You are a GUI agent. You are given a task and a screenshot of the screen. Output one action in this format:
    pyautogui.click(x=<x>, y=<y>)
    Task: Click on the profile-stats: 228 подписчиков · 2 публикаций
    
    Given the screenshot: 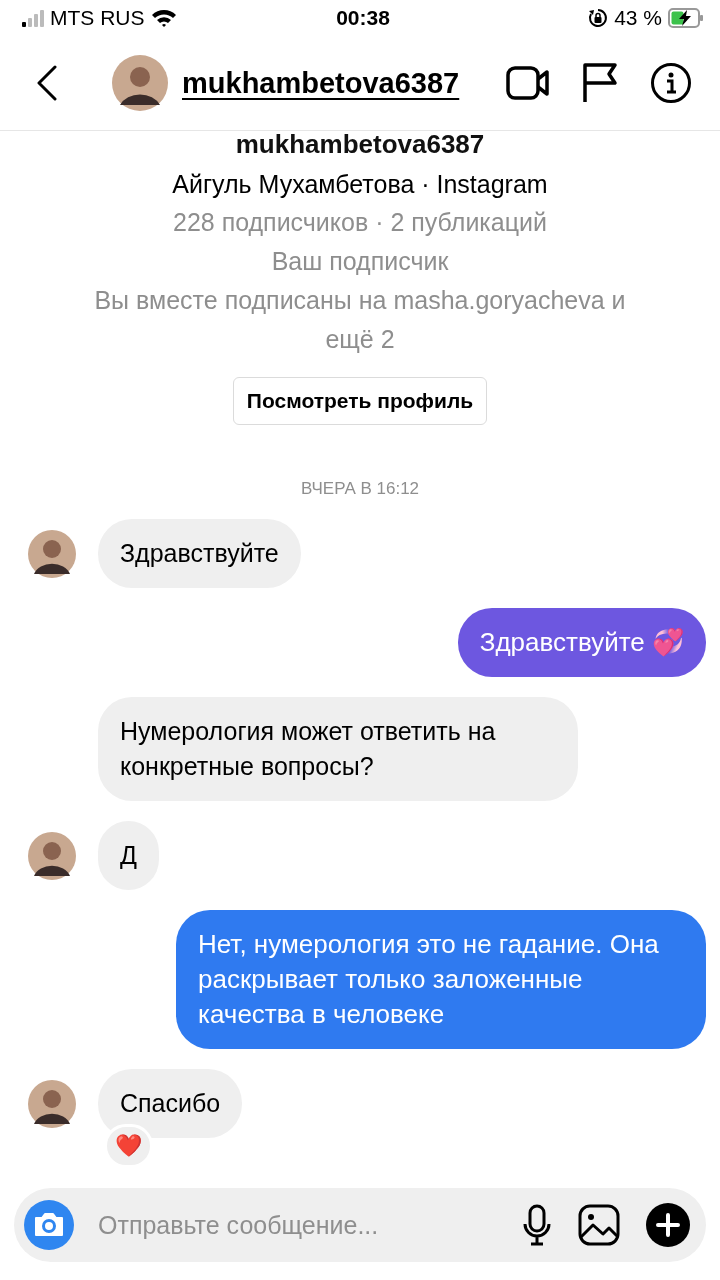 What is the action you would take?
    pyautogui.click(x=360, y=222)
    